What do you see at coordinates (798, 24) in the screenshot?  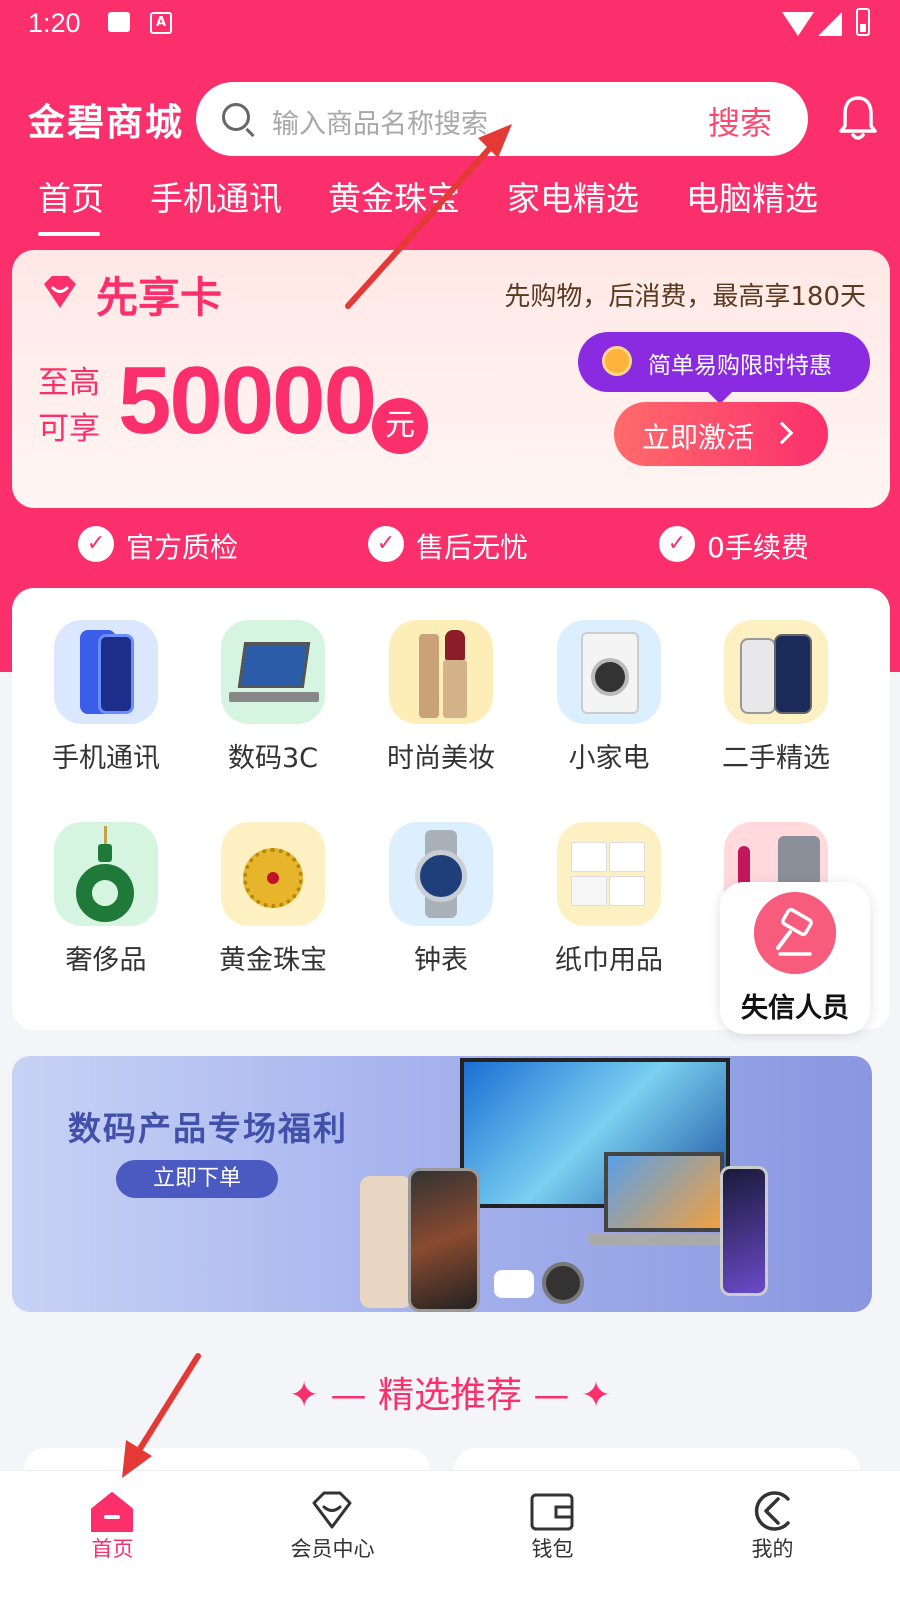 I see `wifi-icon` at bounding box center [798, 24].